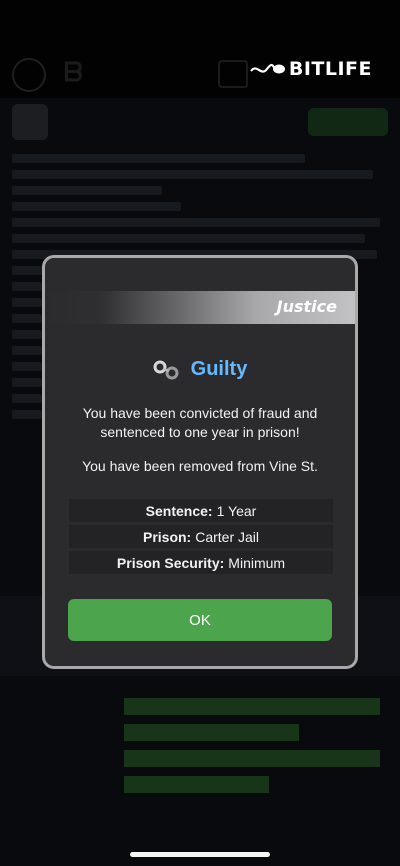 The width and height of the screenshot is (400, 866). I want to click on detail-key: Sentence:, so click(179, 510).